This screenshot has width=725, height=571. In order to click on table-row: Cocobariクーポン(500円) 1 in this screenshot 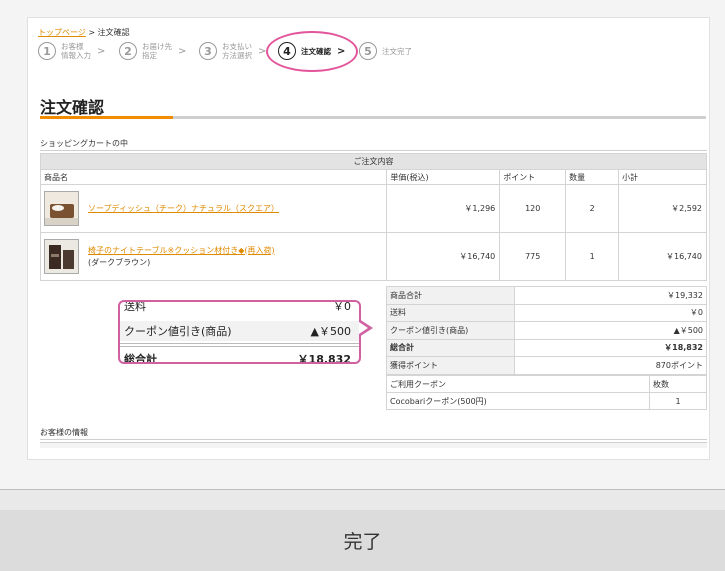, I will do `click(546, 401)`.